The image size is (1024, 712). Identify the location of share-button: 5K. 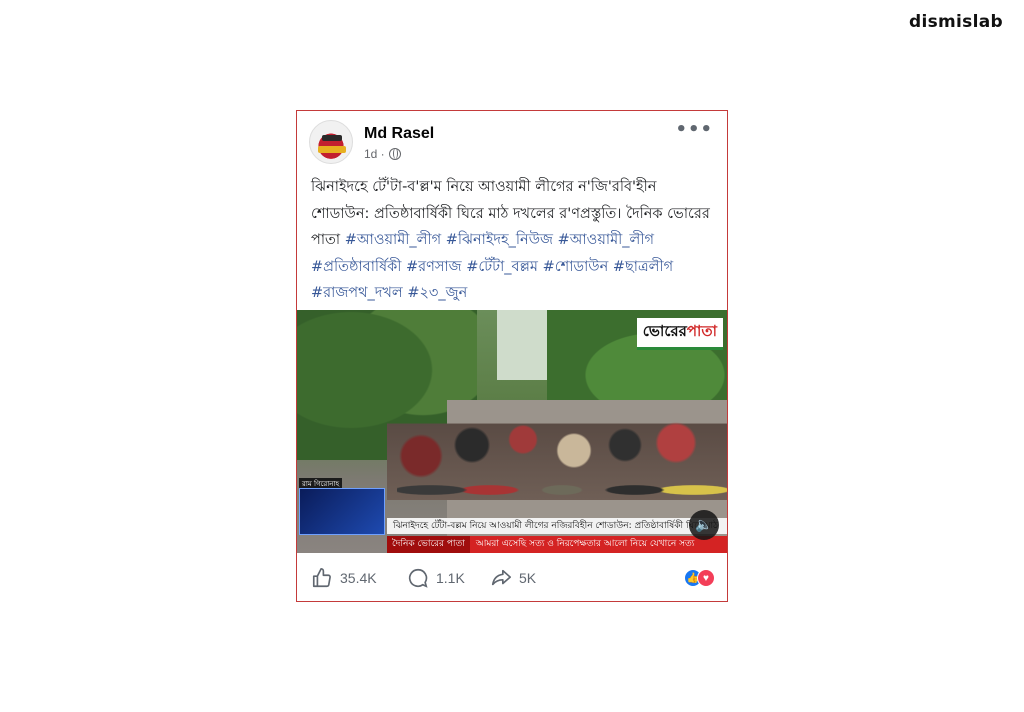
(513, 578).